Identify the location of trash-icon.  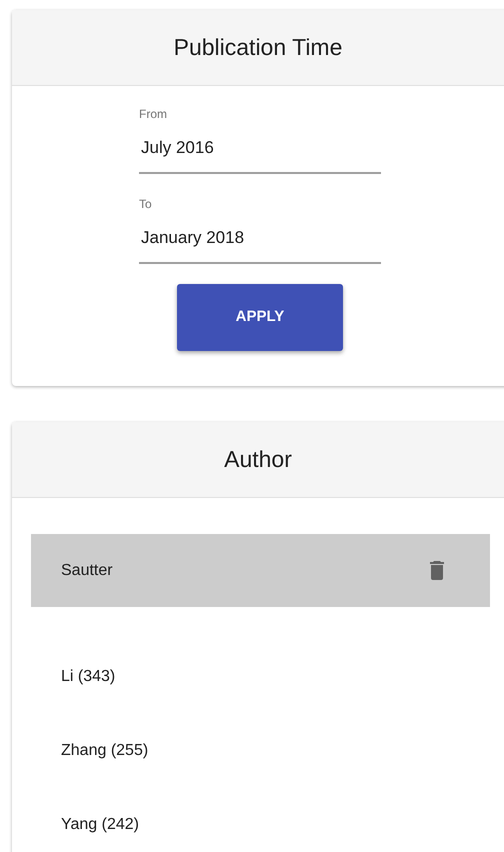
(437, 570).